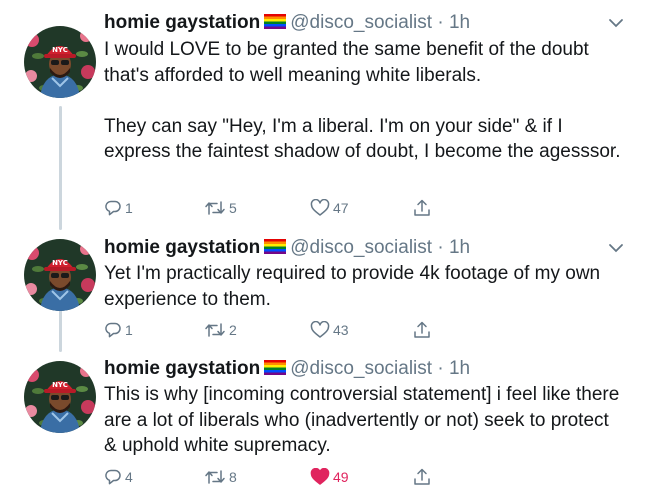  Describe the element at coordinates (129, 477) in the screenshot. I see `reply-count: 4` at that location.